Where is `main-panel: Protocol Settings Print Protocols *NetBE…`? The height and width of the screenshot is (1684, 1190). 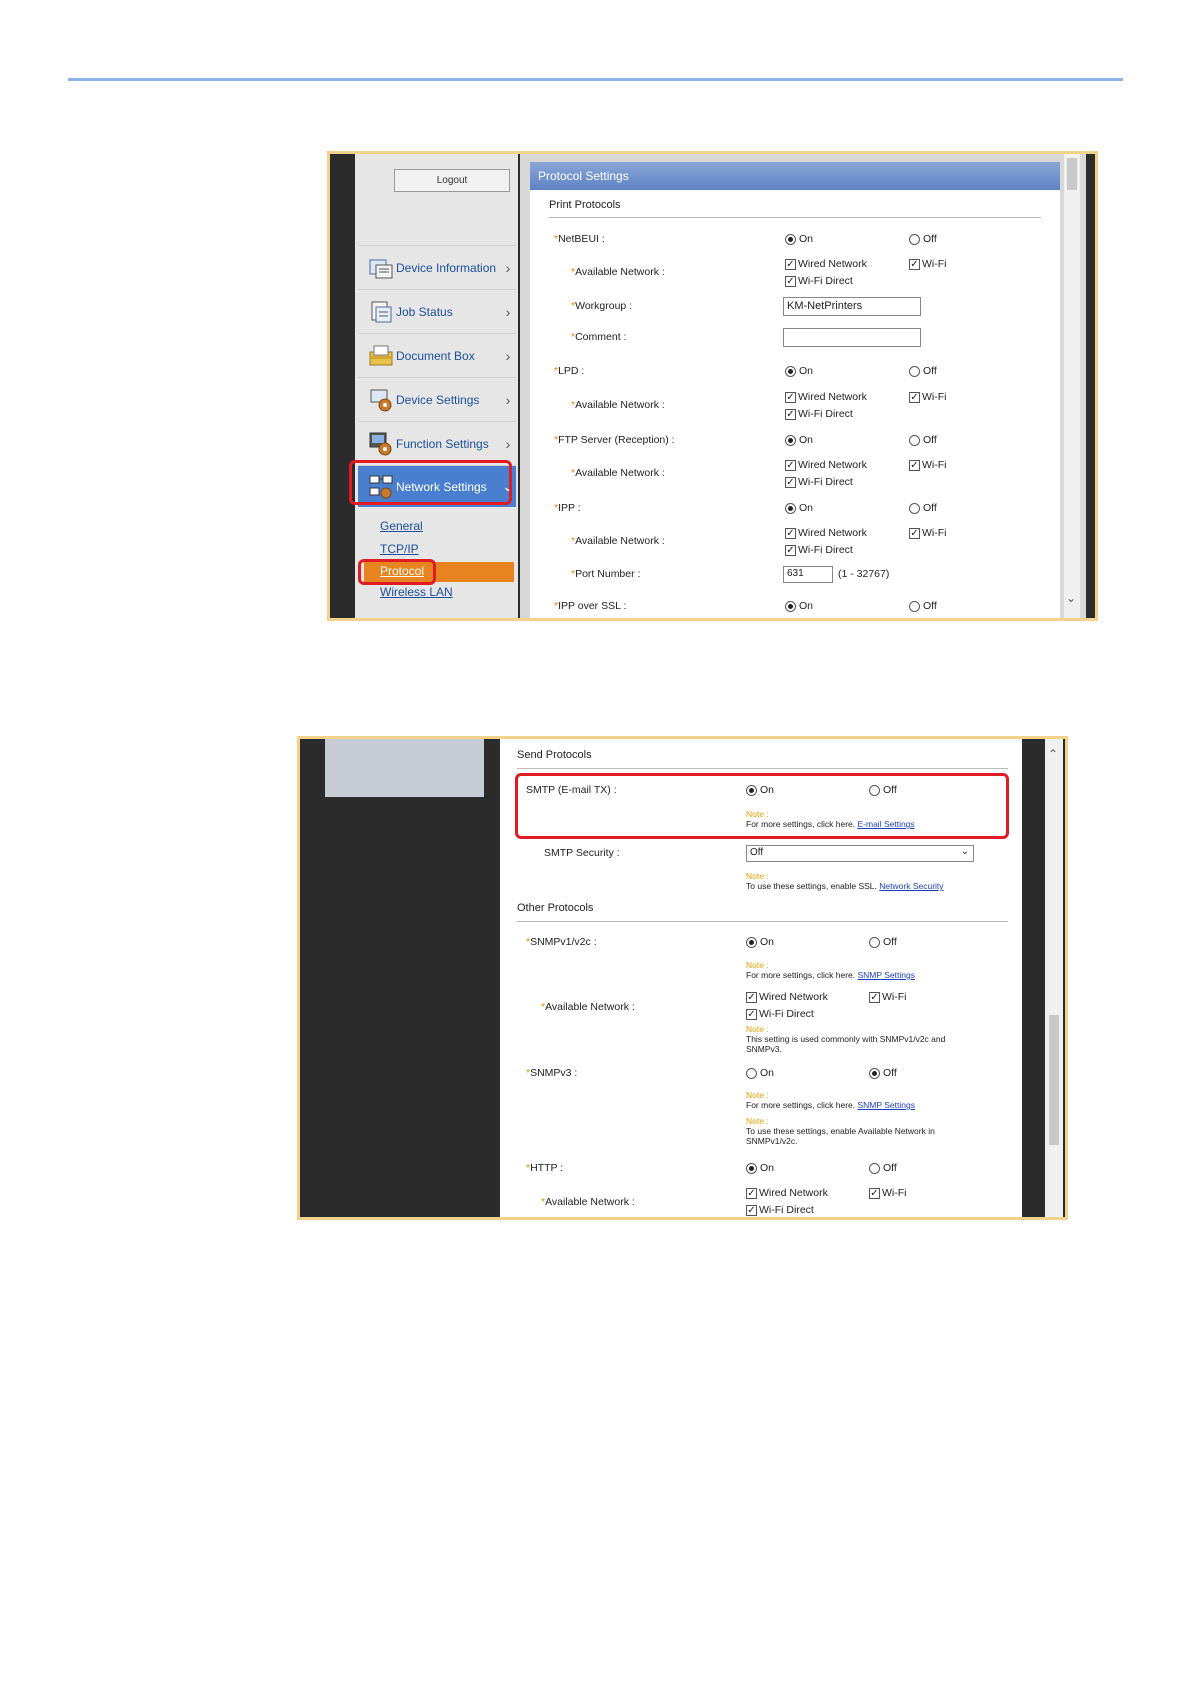 main-panel: Protocol Settings Print Protocols *NetBE… is located at coordinates (803, 386).